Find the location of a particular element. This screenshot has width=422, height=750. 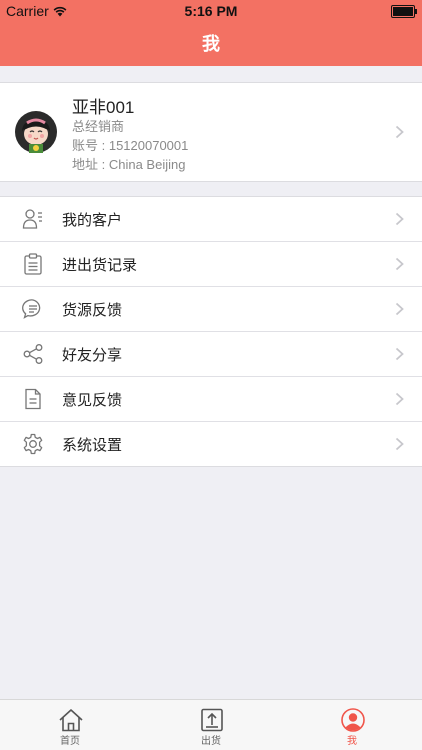

menu-label: 进出货记录 is located at coordinates (100, 265).